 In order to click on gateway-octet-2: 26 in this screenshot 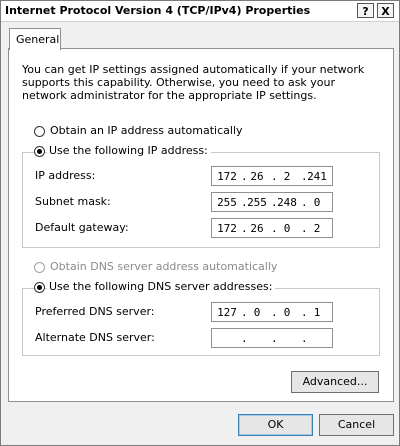, I will do `click(257, 228)`.